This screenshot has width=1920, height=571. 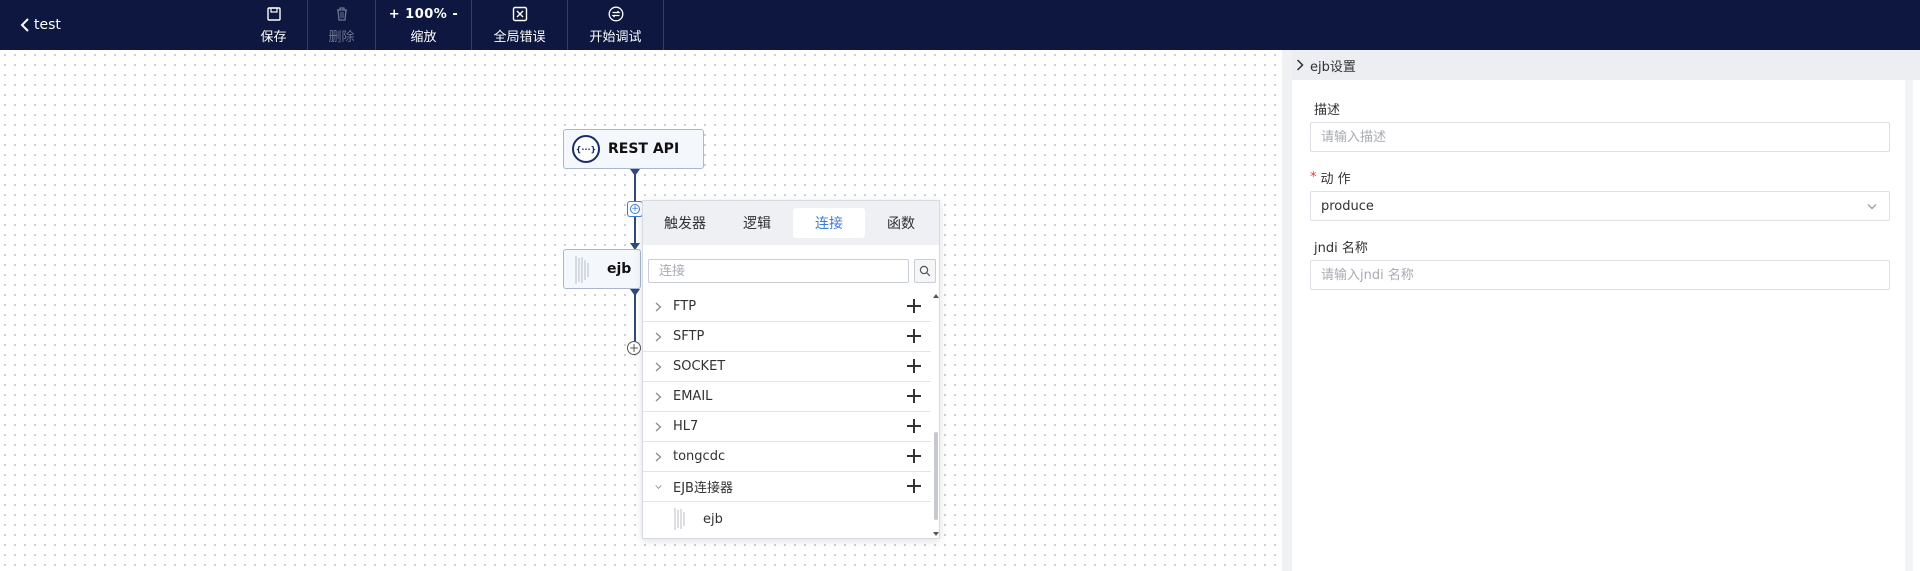 What do you see at coordinates (699, 366) in the screenshot?
I see `list-item-label: SOCKET` at bounding box center [699, 366].